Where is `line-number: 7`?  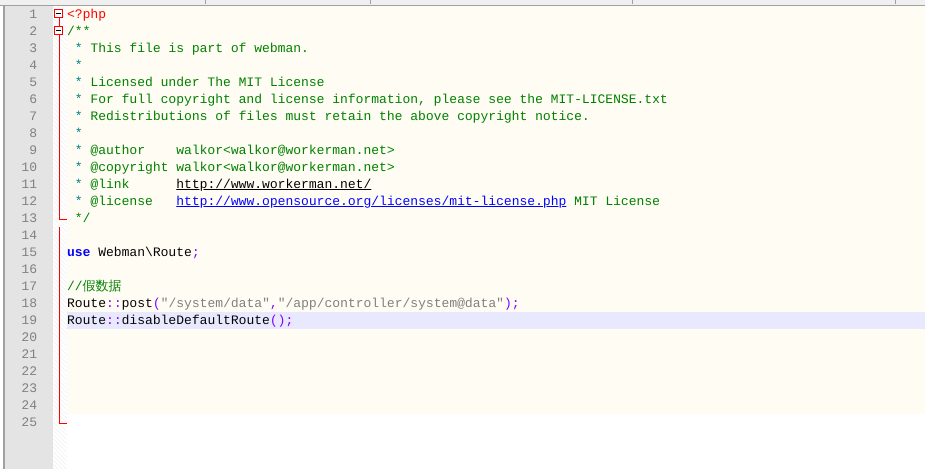
line-number: 7 is located at coordinates (33, 116).